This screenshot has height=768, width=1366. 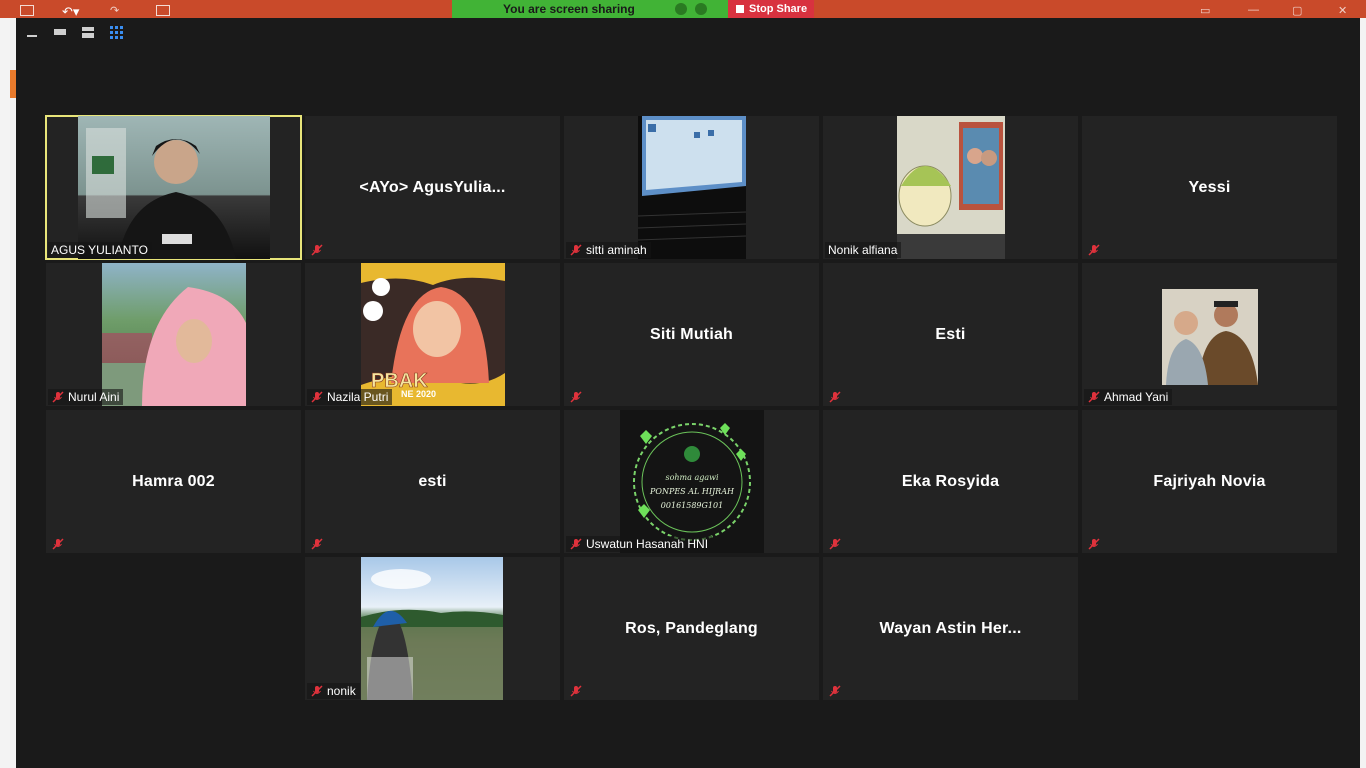 I want to click on participant-name: Nazila Putri, so click(x=358, y=397).